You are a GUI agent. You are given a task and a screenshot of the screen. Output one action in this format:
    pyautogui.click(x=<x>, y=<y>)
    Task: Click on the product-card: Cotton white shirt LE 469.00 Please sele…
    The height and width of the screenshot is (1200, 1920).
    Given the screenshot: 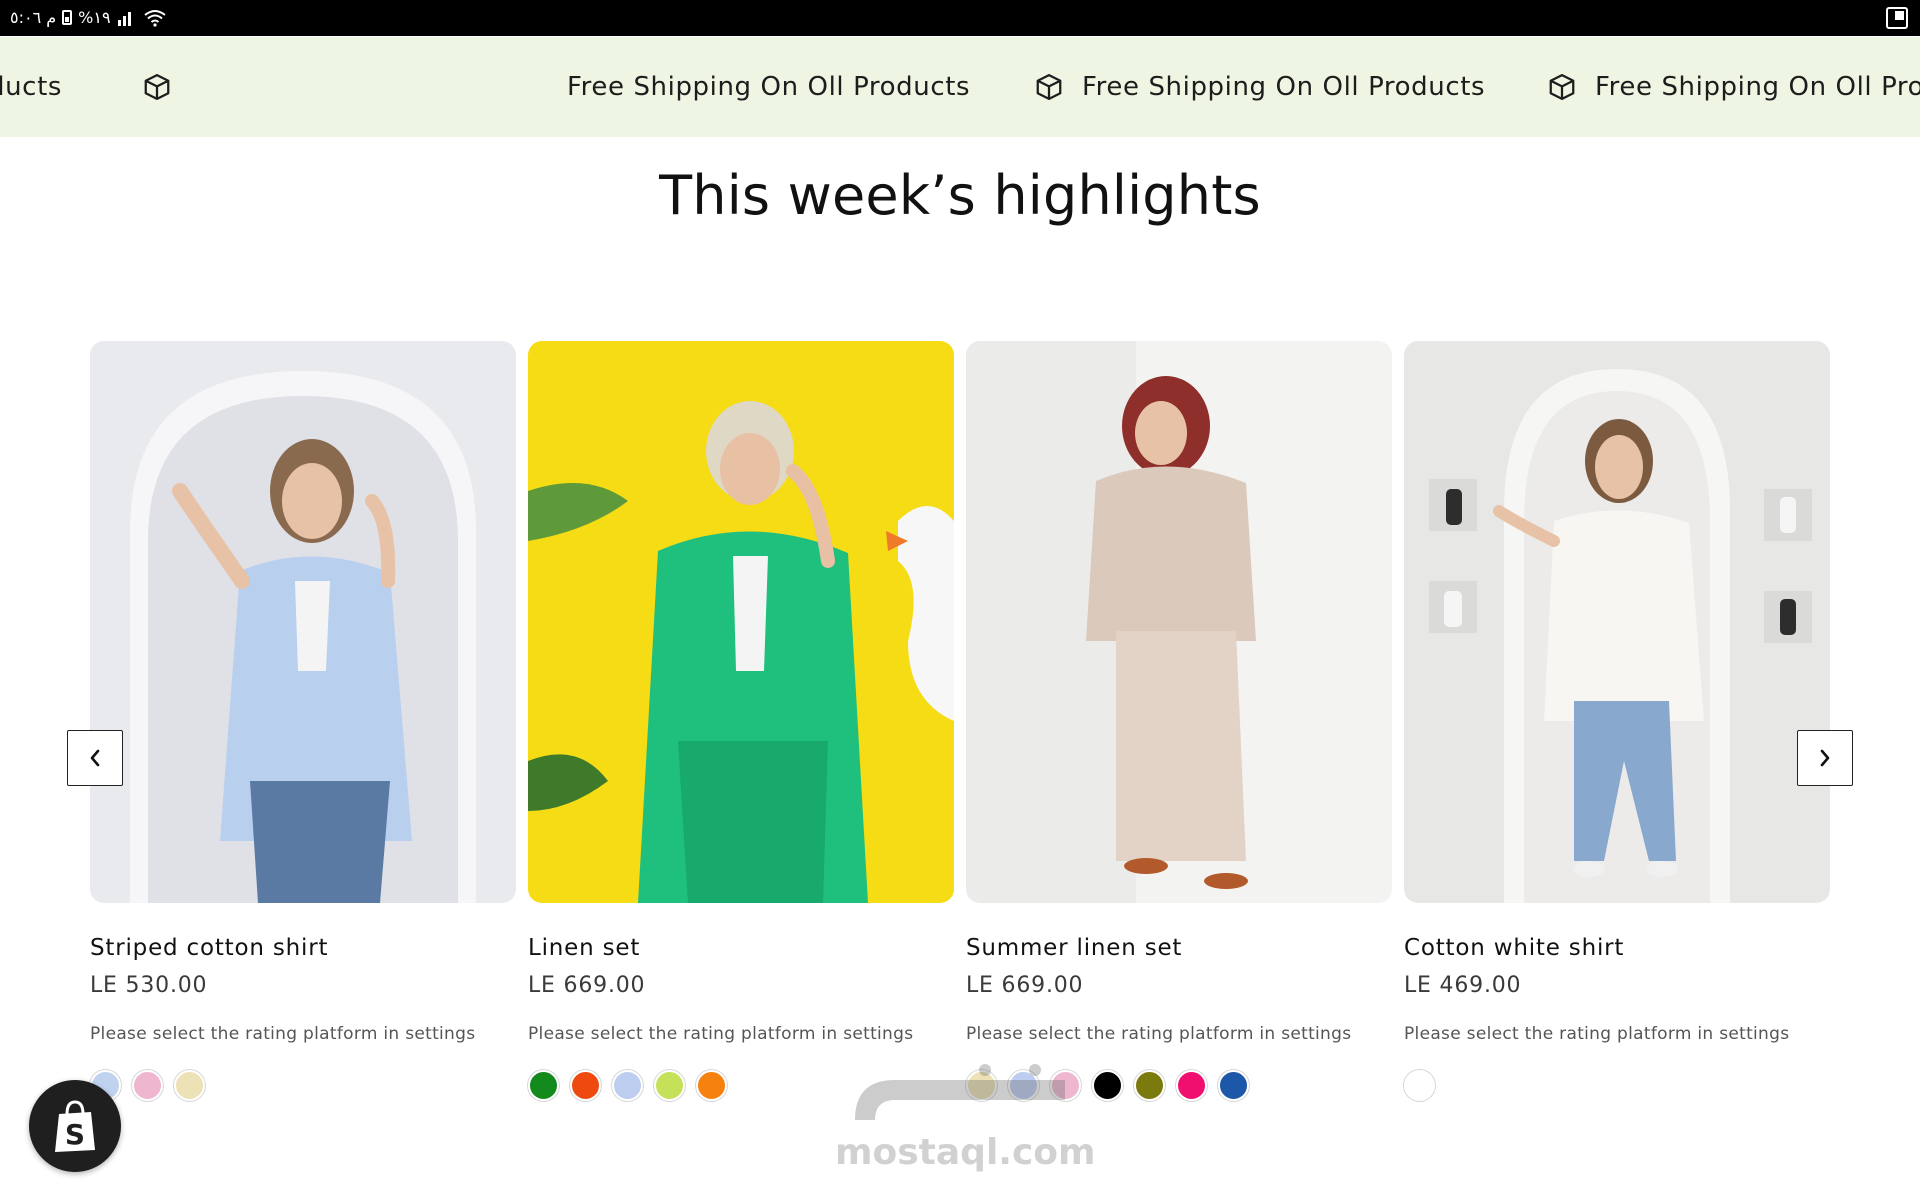 What is the action you would take?
    pyautogui.click(x=1617, y=721)
    